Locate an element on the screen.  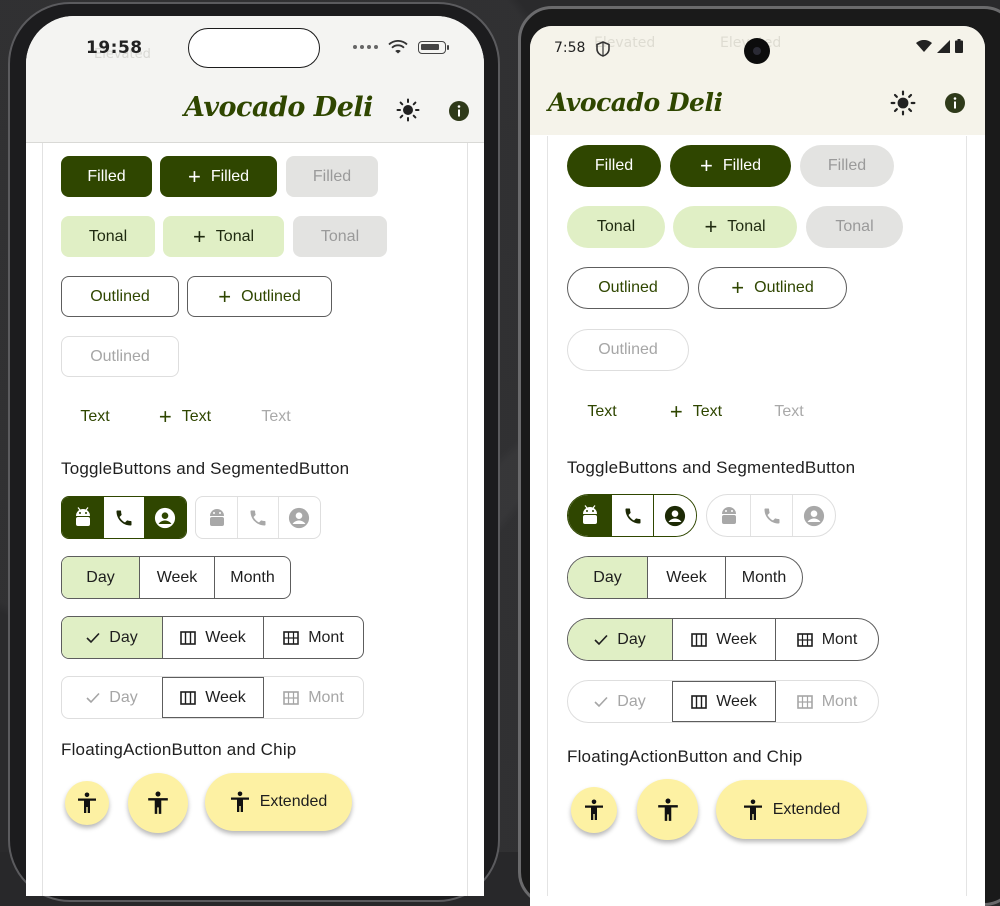
calendar-month-icon is located at coordinates (804, 639).